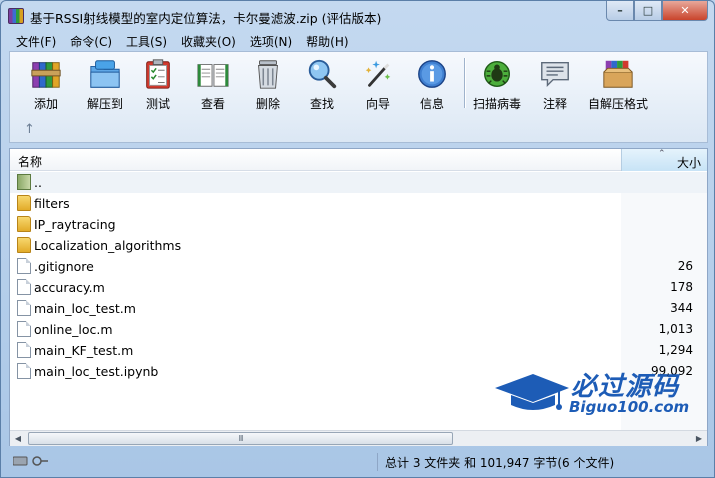  Describe the element at coordinates (30, 161) in the screenshot. I see `column-name: 名称` at that location.